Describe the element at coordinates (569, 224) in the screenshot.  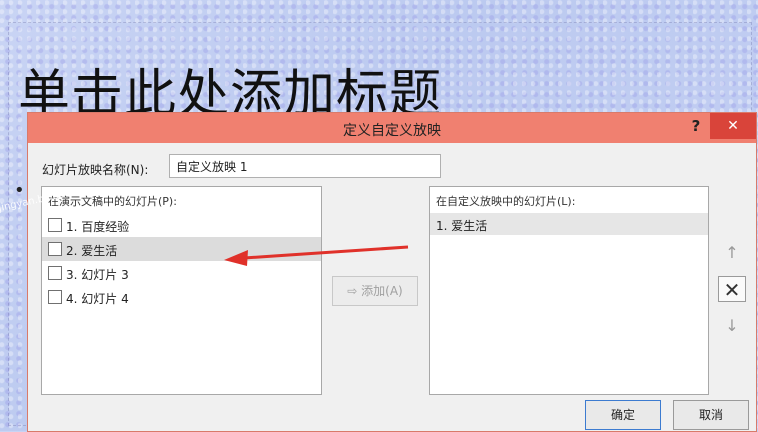
I see `custom-show-list-item: 1. 爱生活` at that location.